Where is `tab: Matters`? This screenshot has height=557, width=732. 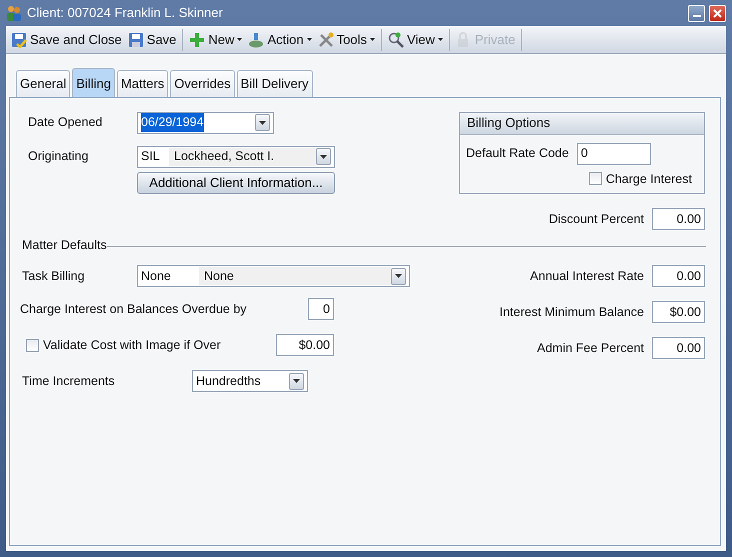 tab: Matters is located at coordinates (142, 83).